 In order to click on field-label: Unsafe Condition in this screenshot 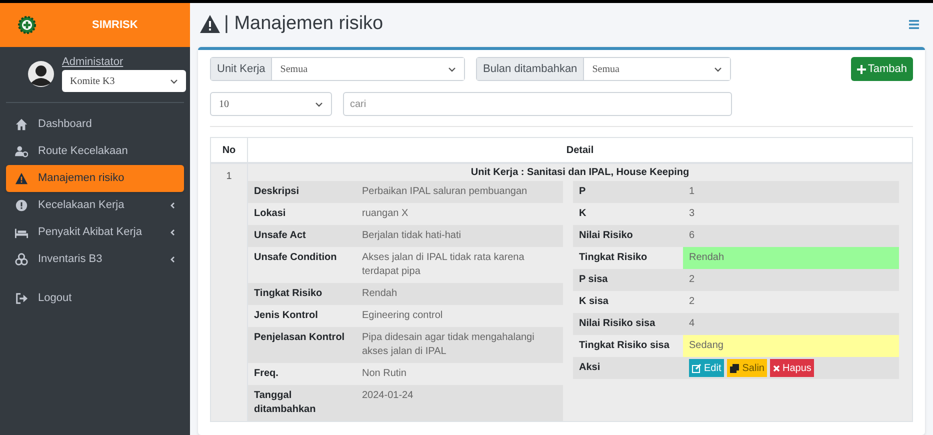, I will do `click(295, 258)`.